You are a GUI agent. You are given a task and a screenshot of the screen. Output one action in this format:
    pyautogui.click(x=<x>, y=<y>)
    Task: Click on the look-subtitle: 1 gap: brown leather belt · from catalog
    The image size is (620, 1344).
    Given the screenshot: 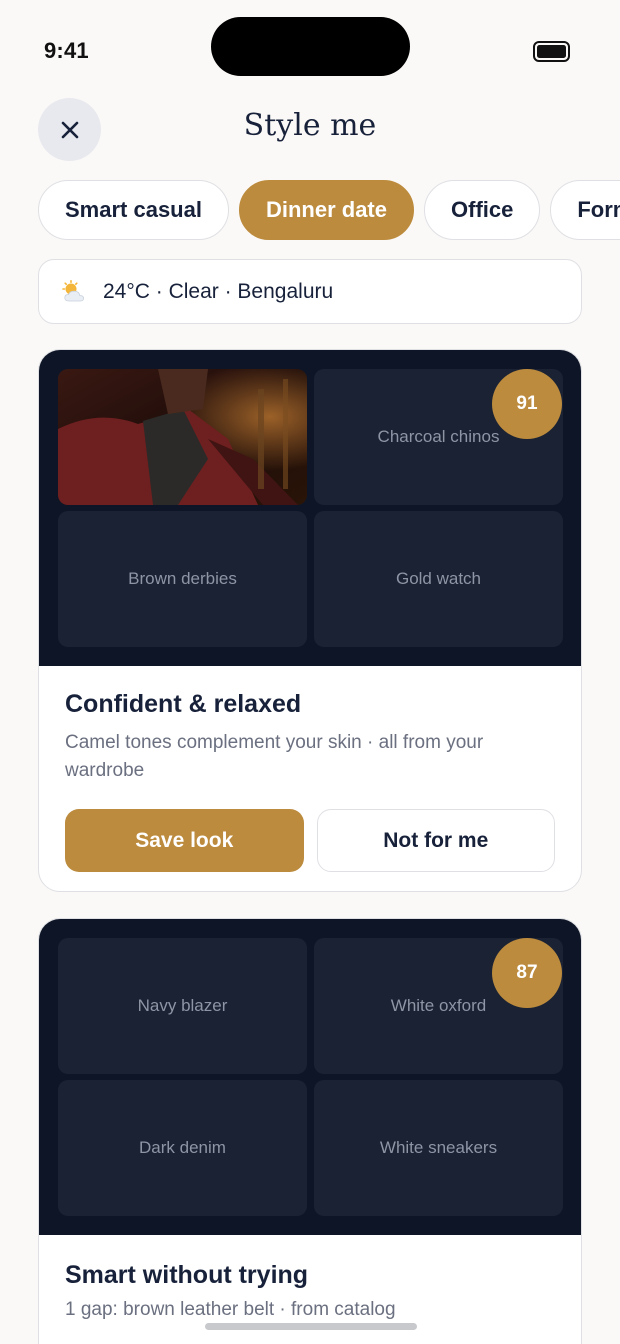 What is the action you would take?
    pyautogui.click(x=230, y=1309)
    